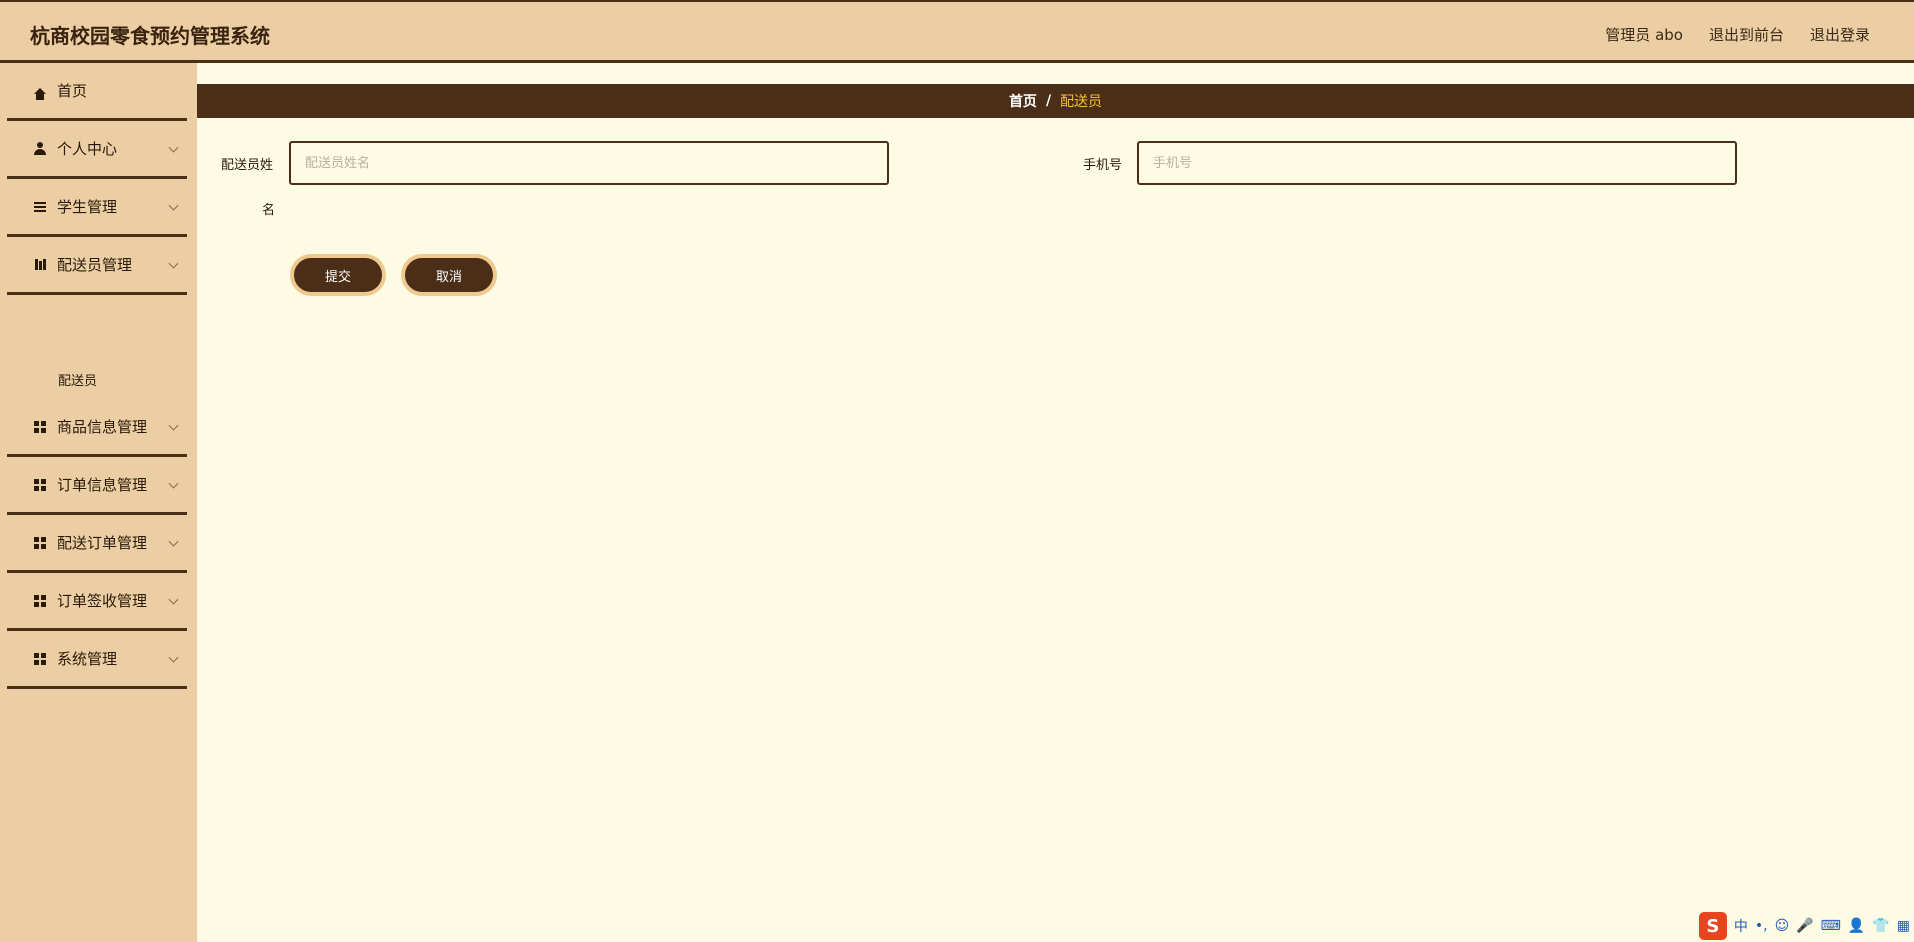 The height and width of the screenshot is (942, 1914). What do you see at coordinates (1081, 102) in the screenshot?
I see `breadcrumb-current: 配送员` at bounding box center [1081, 102].